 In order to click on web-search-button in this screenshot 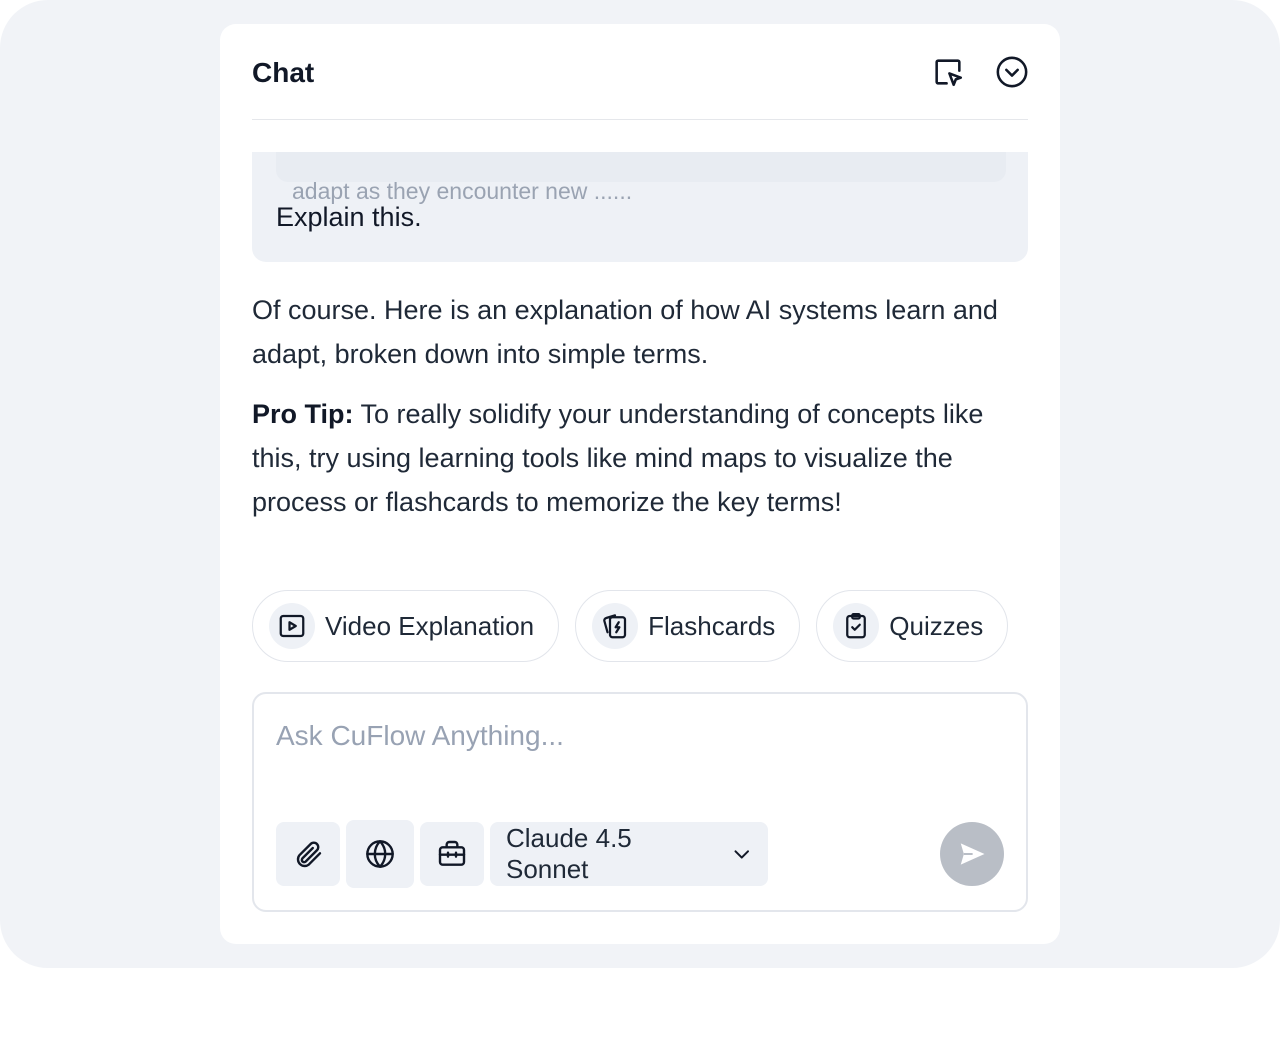, I will do `click(380, 854)`.